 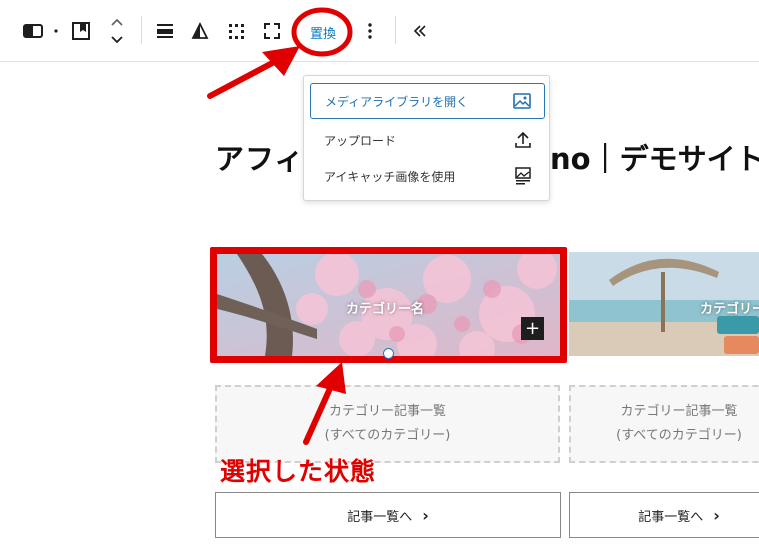 What do you see at coordinates (298, 472) in the screenshot?
I see `annotation-label: 選択した状態` at bounding box center [298, 472].